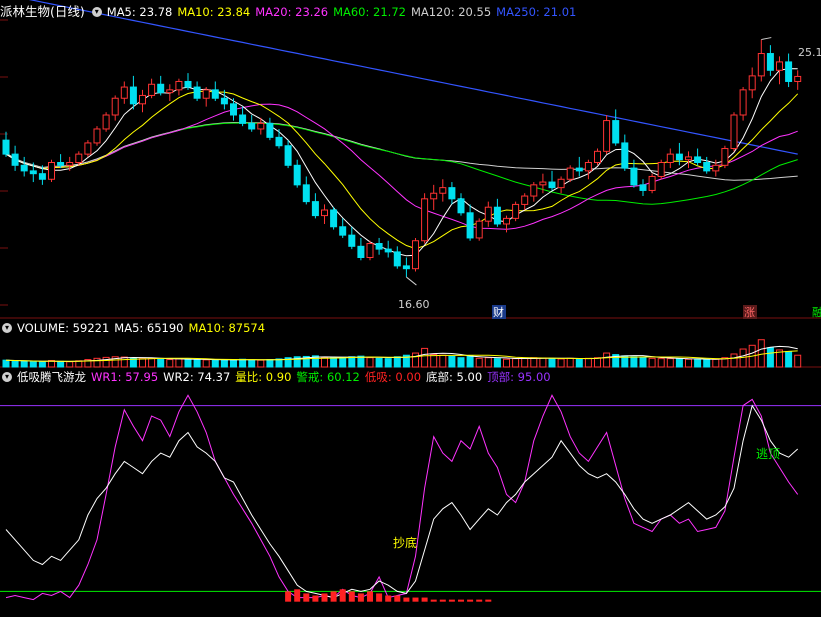  I want to click on buy-signal-label: 抄底, so click(405, 542).